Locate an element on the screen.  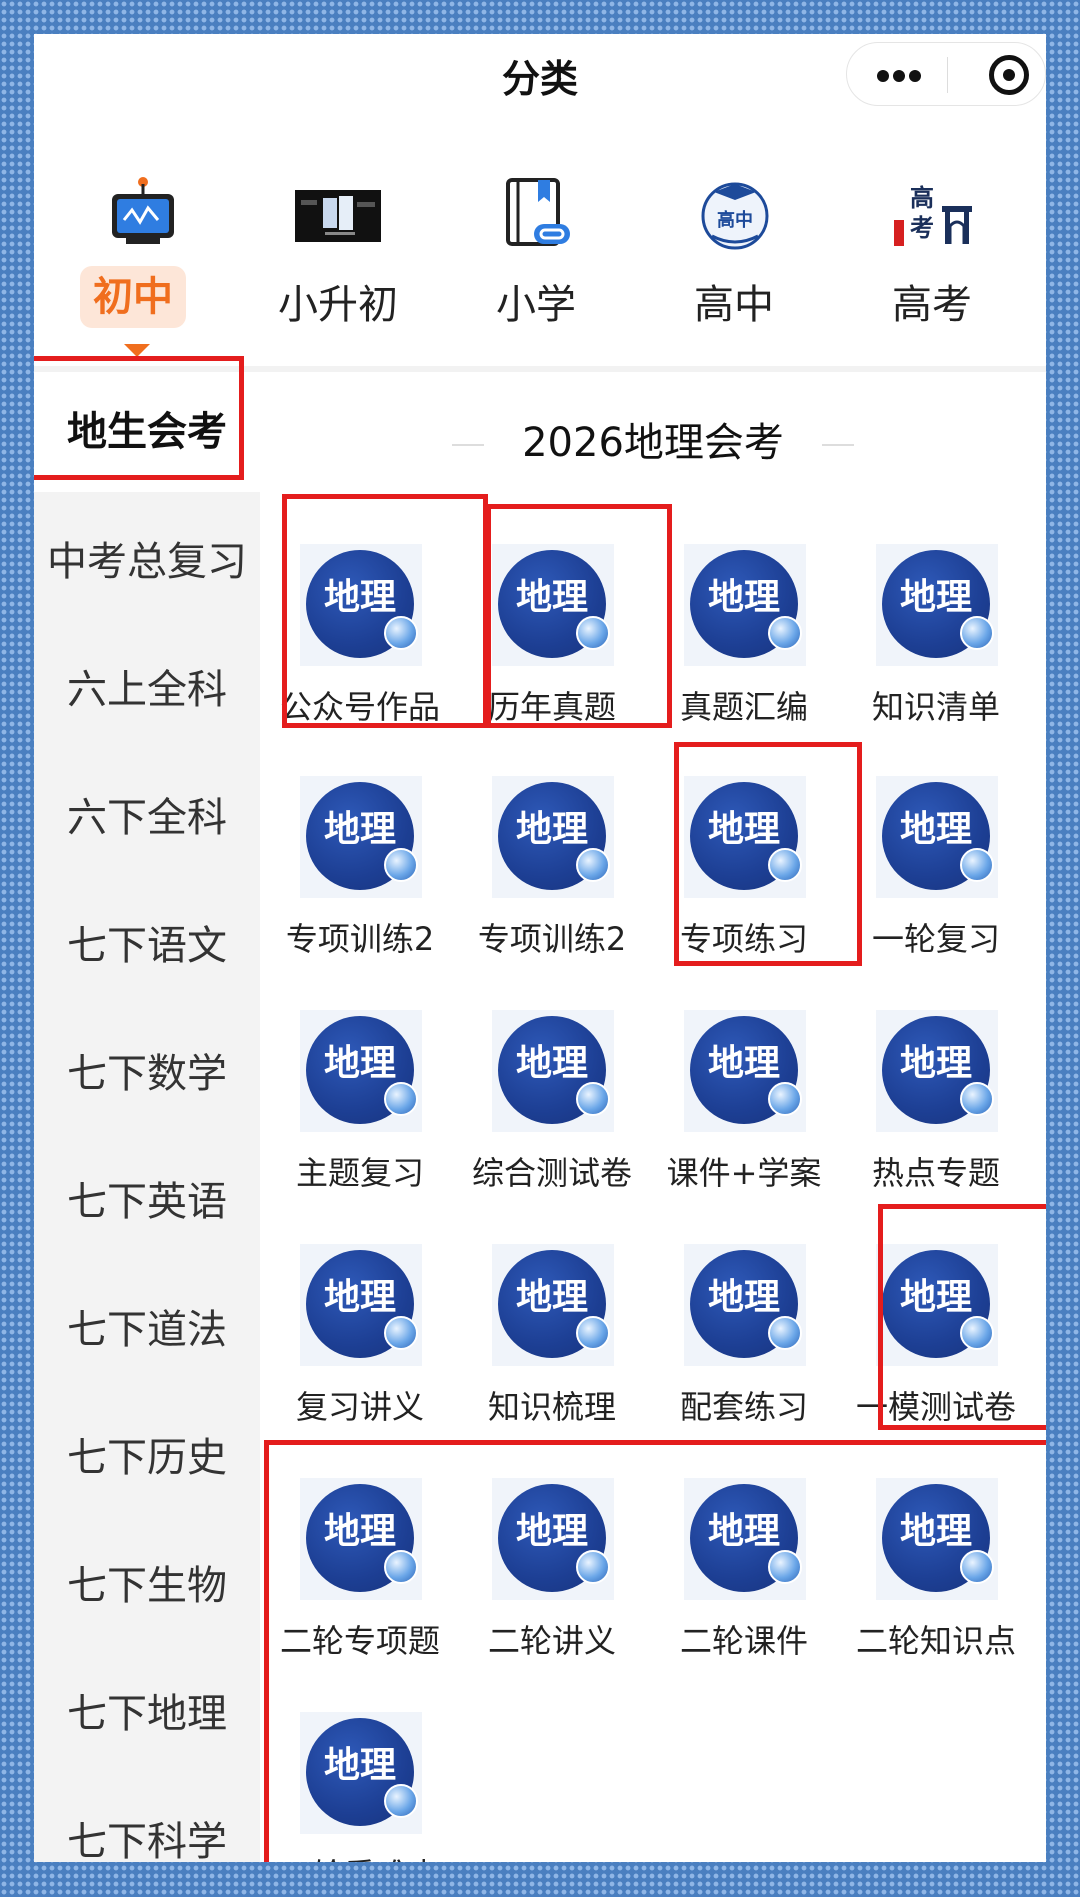
svg-text: 高中 is located at coordinates (735, 220).